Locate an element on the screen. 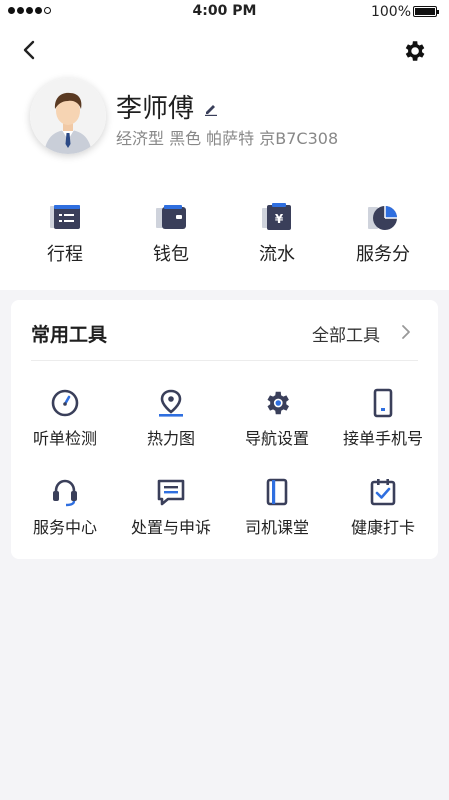 The height and width of the screenshot is (800, 449). tool-disposal-appeal: 处置与申诉 is located at coordinates (171, 507).